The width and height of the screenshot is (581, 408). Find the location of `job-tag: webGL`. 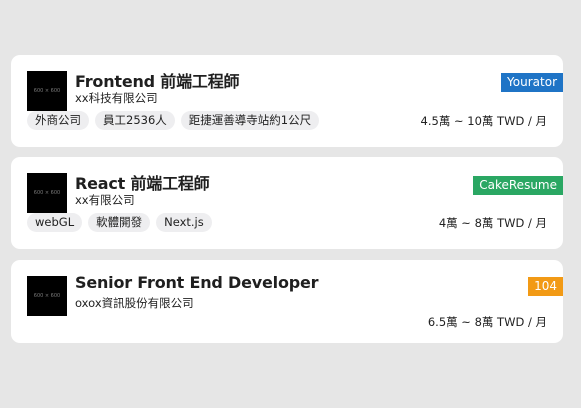

job-tag: webGL is located at coordinates (55, 222).